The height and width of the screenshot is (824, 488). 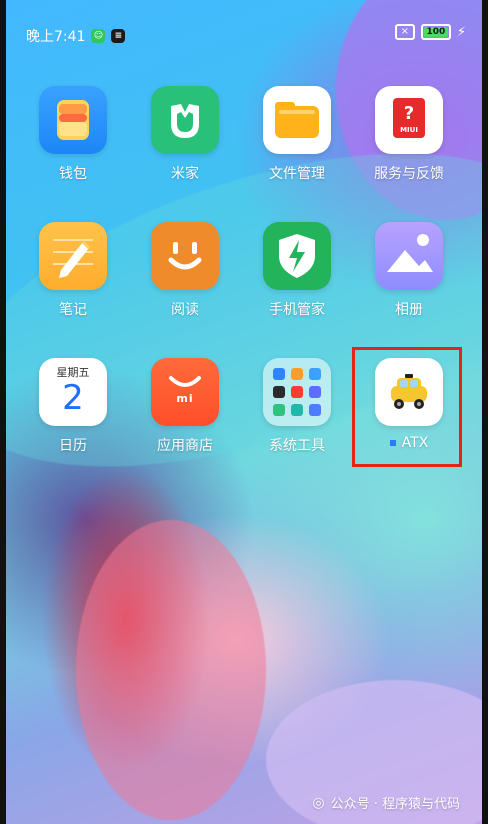 What do you see at coordinates (73, 120) in the screenshot?
I see `wallet-icon` at bounding box center [73, 120].